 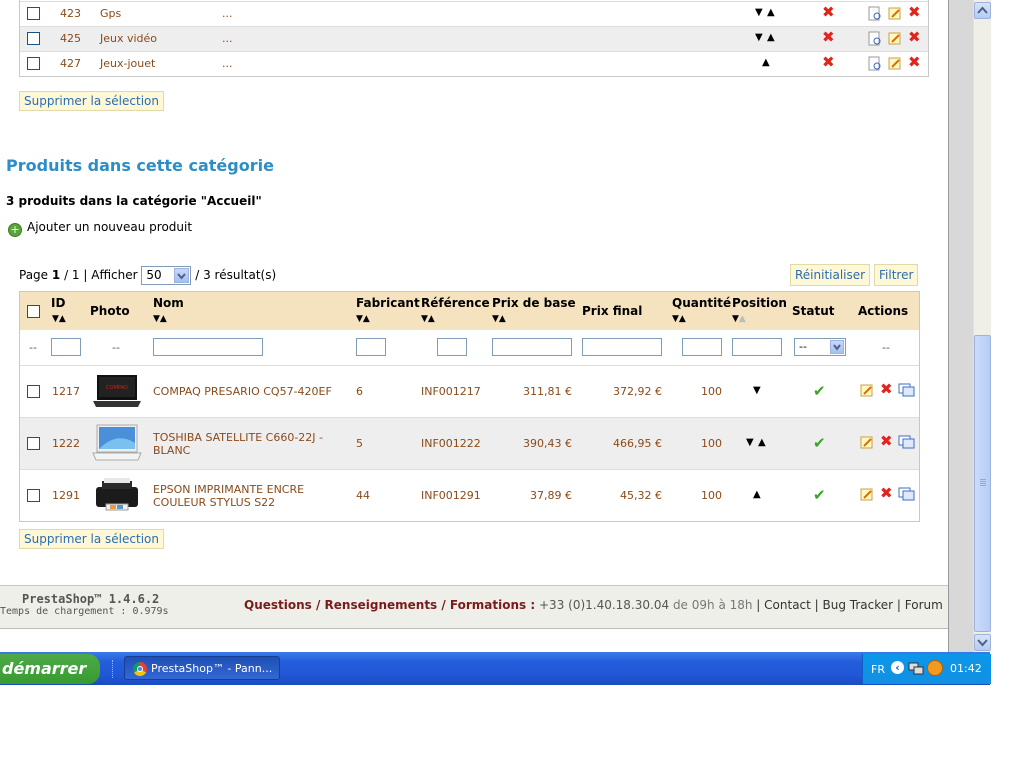 What do you see at coordinates (66, 347) in the screenshot?
I see `filter-id-input` at bounding box center [66, 347].